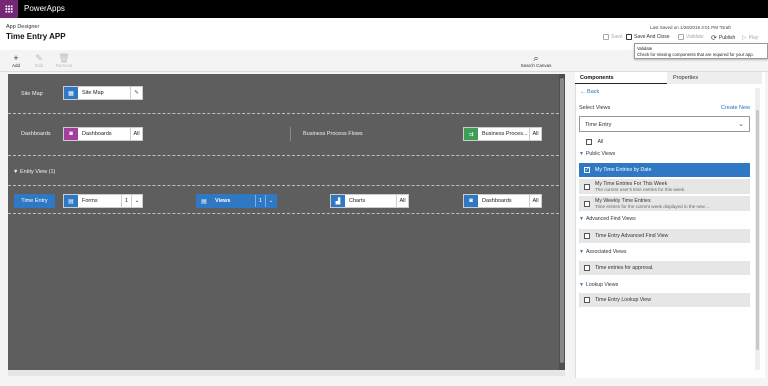  What do you see at coordinates (621, 78) in the screenshot?
I see `tab-components: Components` at bounding box center [621, 78].